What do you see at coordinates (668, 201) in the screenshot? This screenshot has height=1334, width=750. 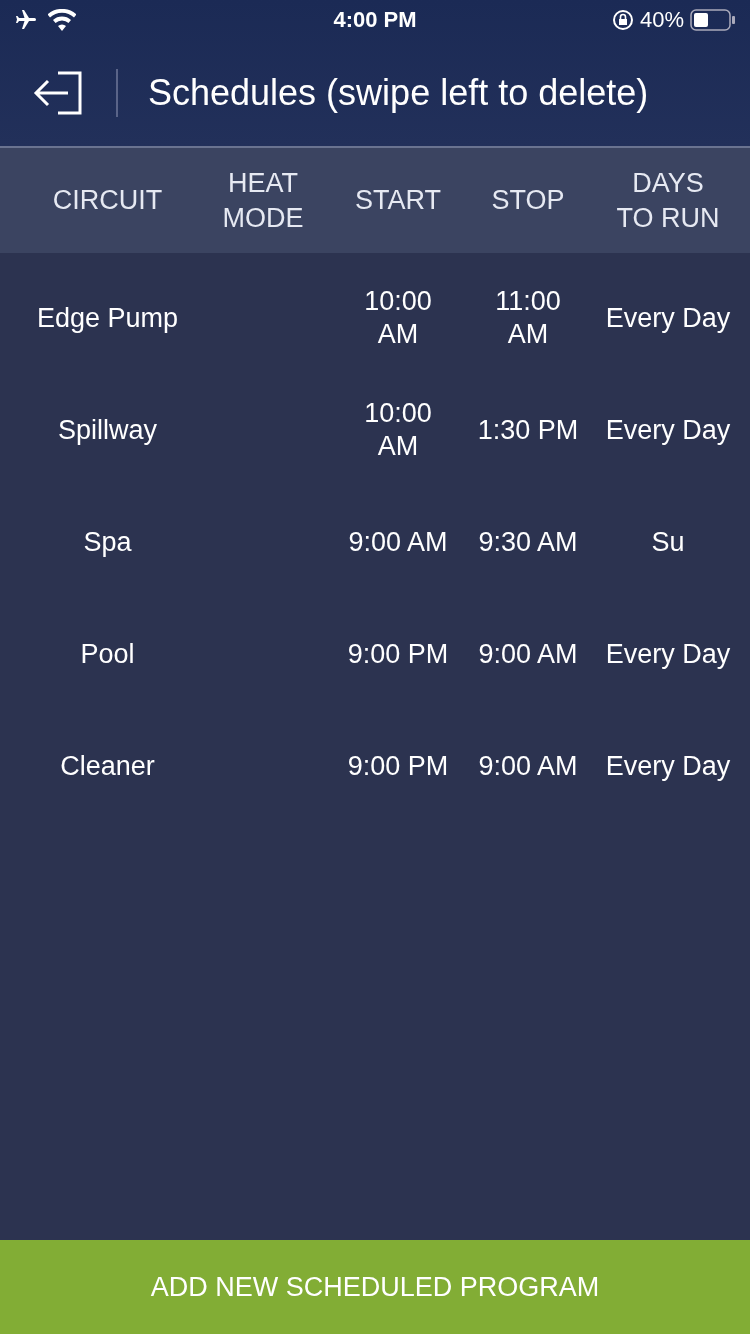 I see `column-header: DAYS TO RUN` at bounding box center [668, 201].